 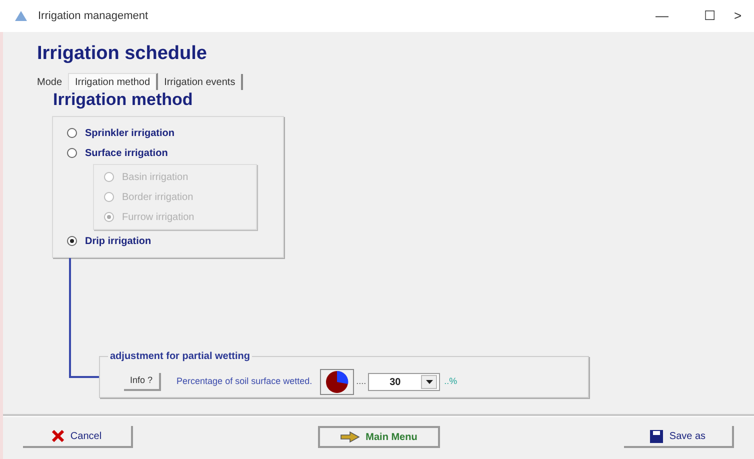 I want to click on value-dropdown: 30, so click(x=404, y=382).